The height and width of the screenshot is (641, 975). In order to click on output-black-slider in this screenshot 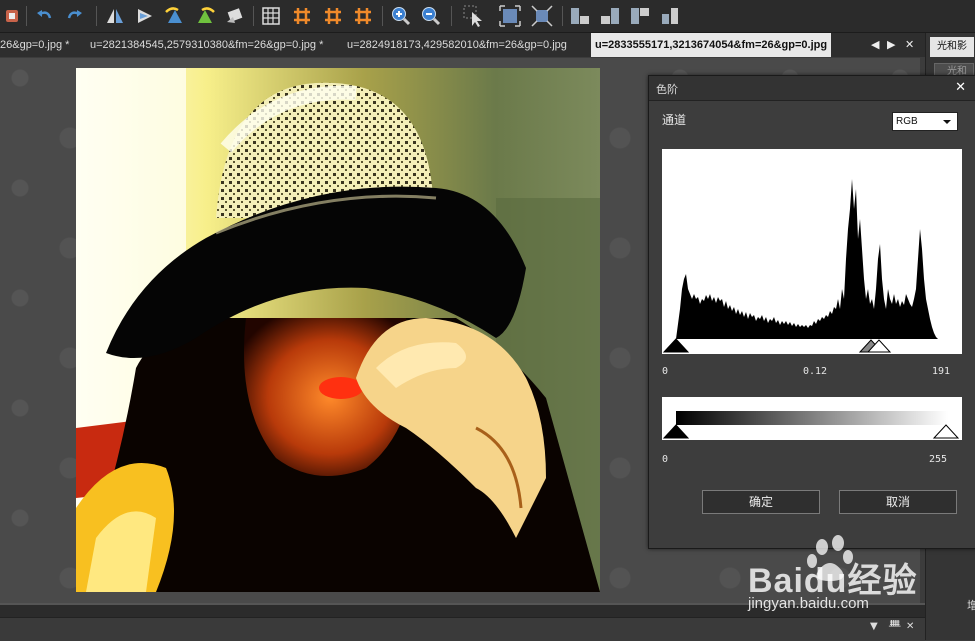, I will do `click(676, 431)`.